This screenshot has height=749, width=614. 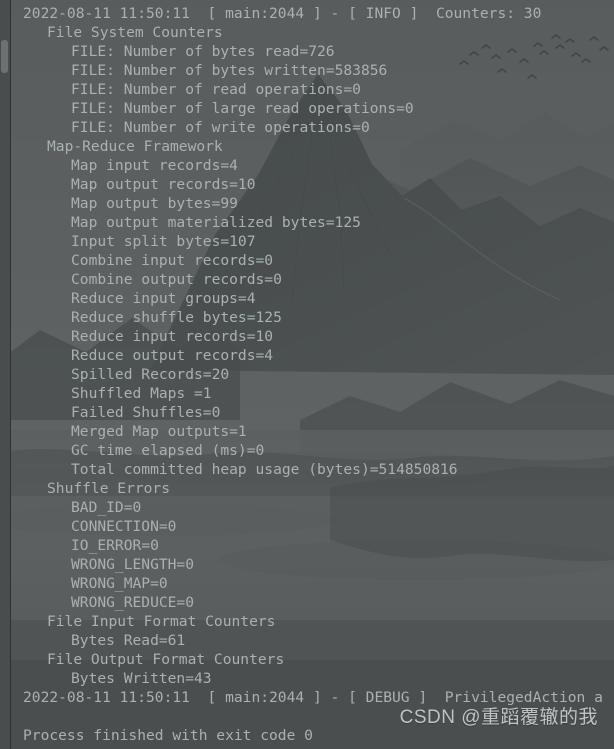 What do you see at coordinates (159, 431) in the screenshot?
I see `console-line: Merged Map outputs=1` at bounding box center [159, 431].